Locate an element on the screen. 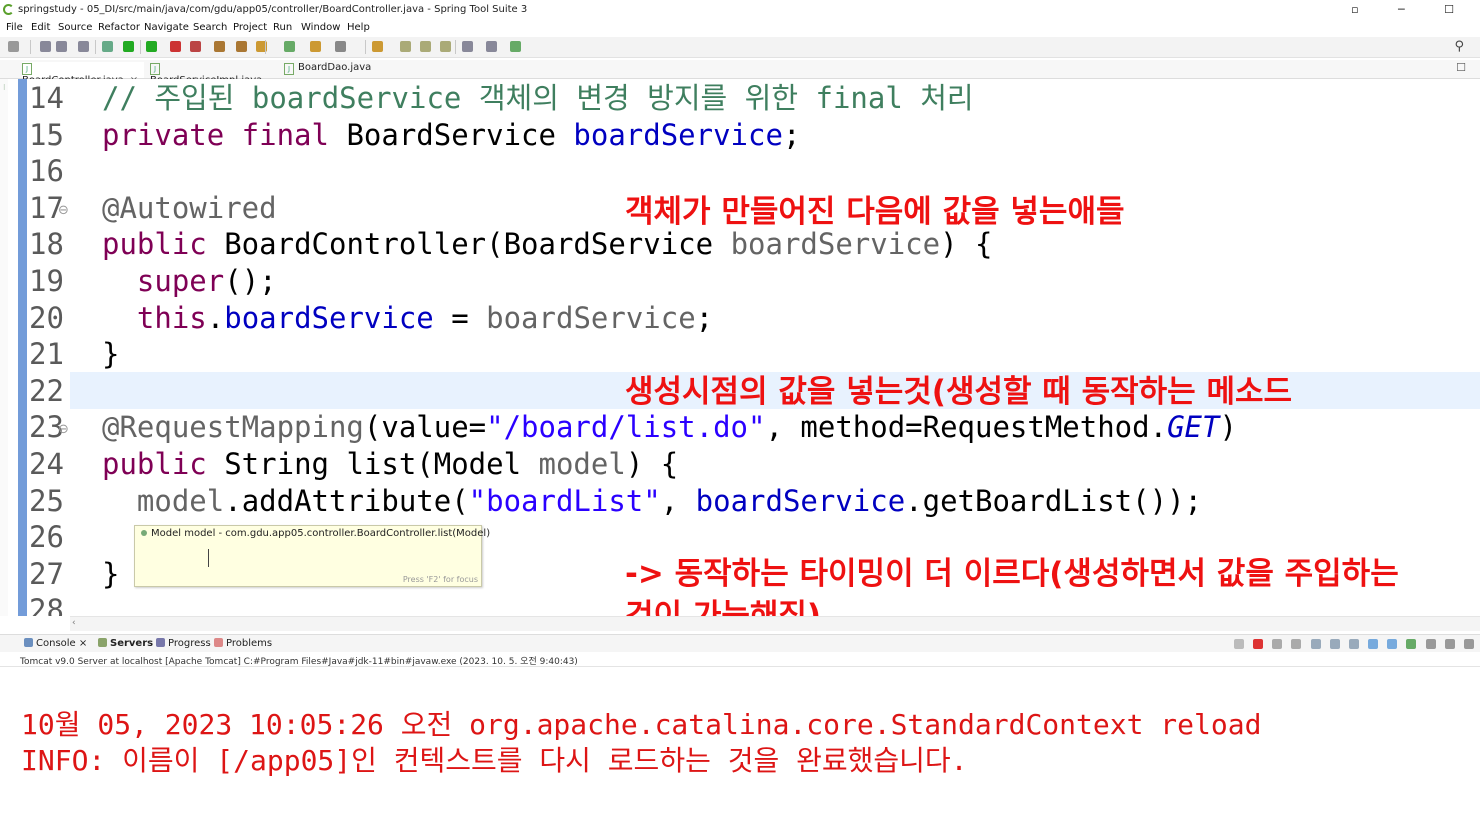 The height and width of the screenshot is (822, 1480). annotation-1: 객체가 만들어진 다음에 값을 넣는애들 is located at coordinates (875, 212).